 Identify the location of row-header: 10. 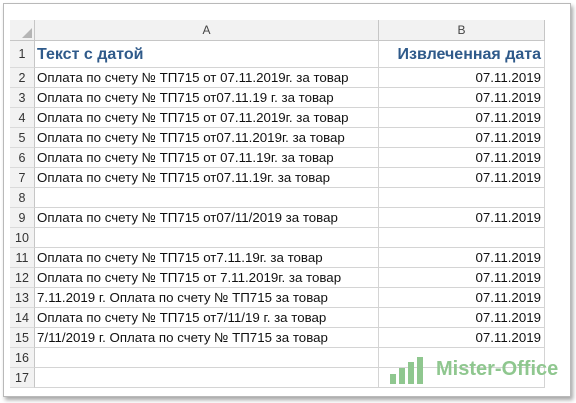
(22, 238).